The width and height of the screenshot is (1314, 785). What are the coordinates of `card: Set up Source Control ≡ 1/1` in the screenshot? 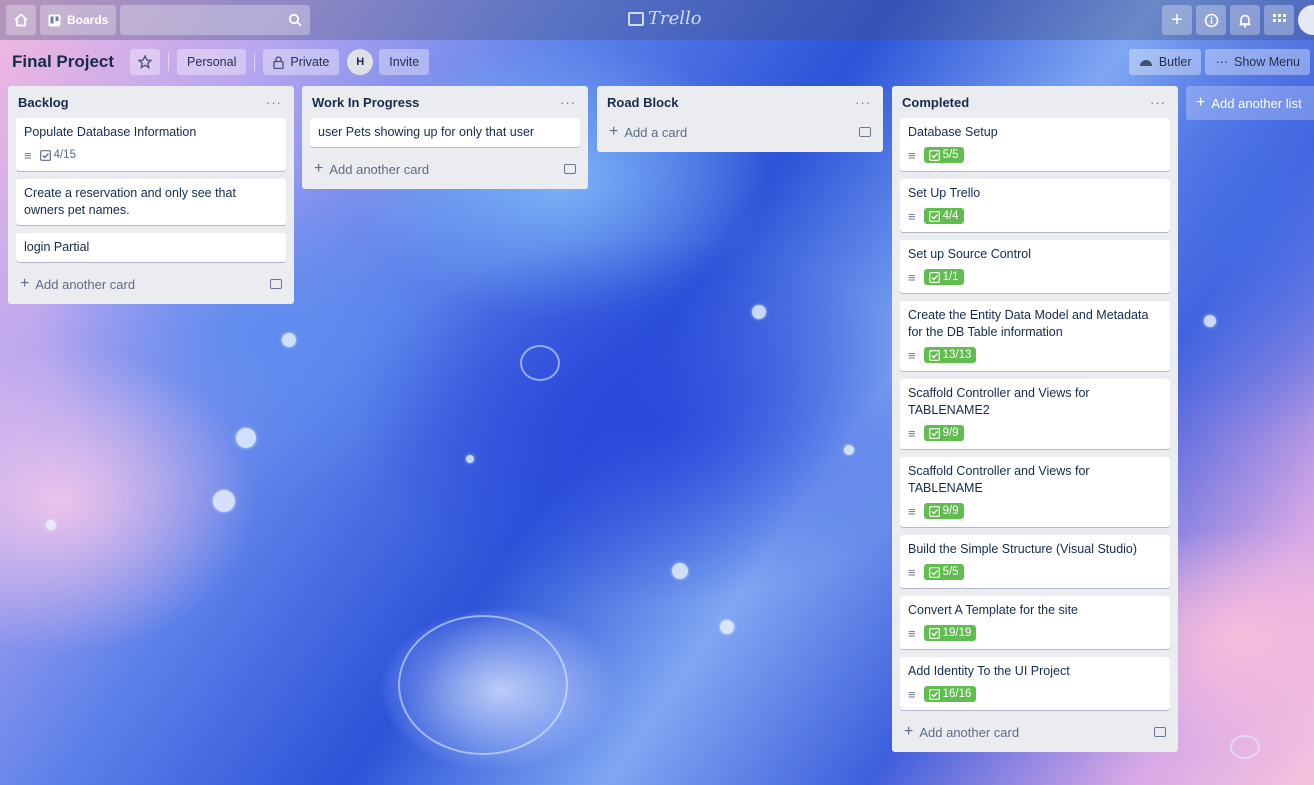 It's located at (1035, 266).